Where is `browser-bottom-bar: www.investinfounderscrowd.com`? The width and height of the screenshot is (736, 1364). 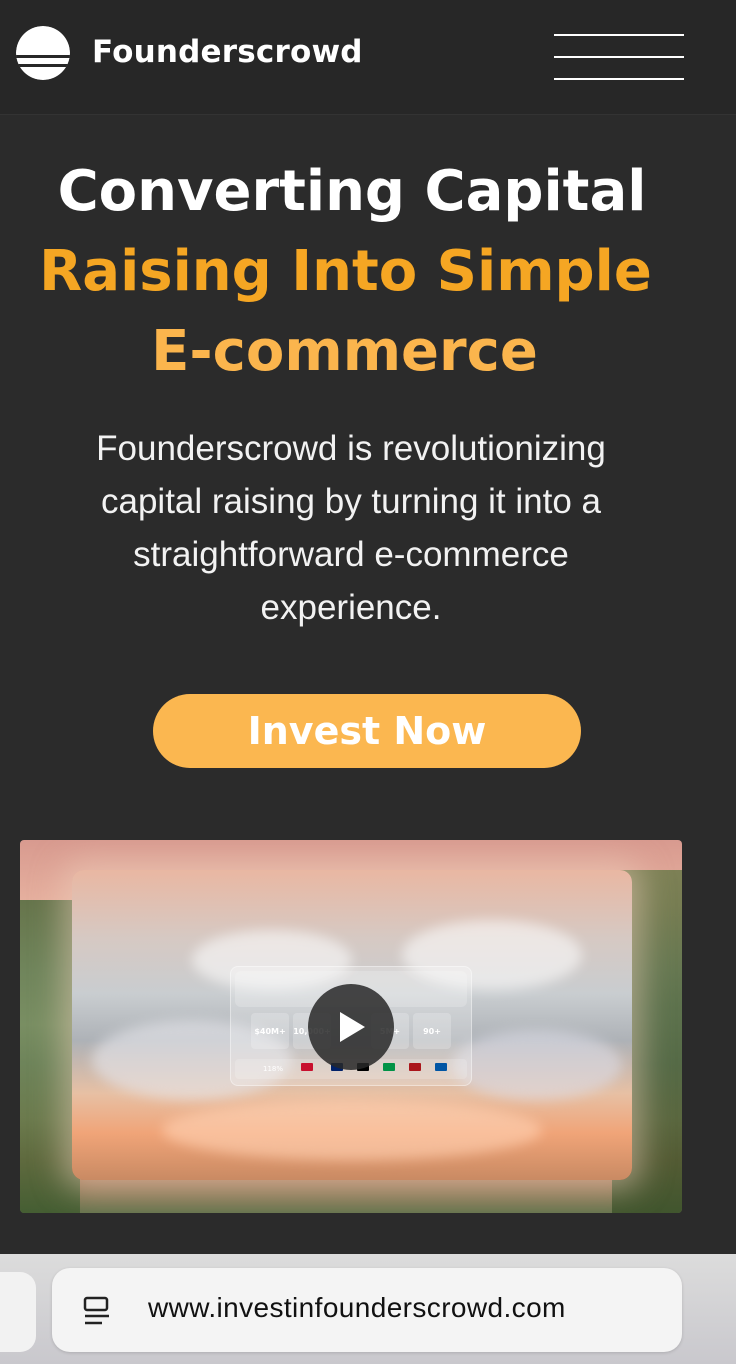 browser-bottom-bar: www.investinfounderscrowd.com is located at coordinates (368, 1309).